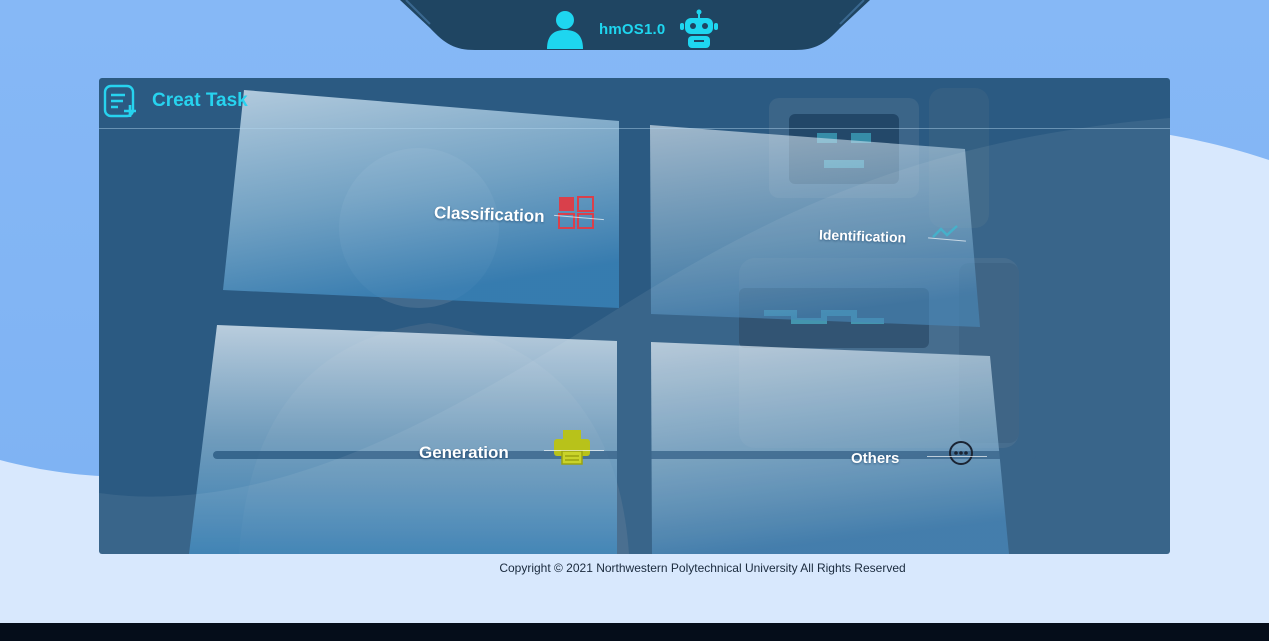 The image size is (1269, 641). Describe the element at coordinates (862, 236) in the screenshot. I see `task-label: Identification` at that location.